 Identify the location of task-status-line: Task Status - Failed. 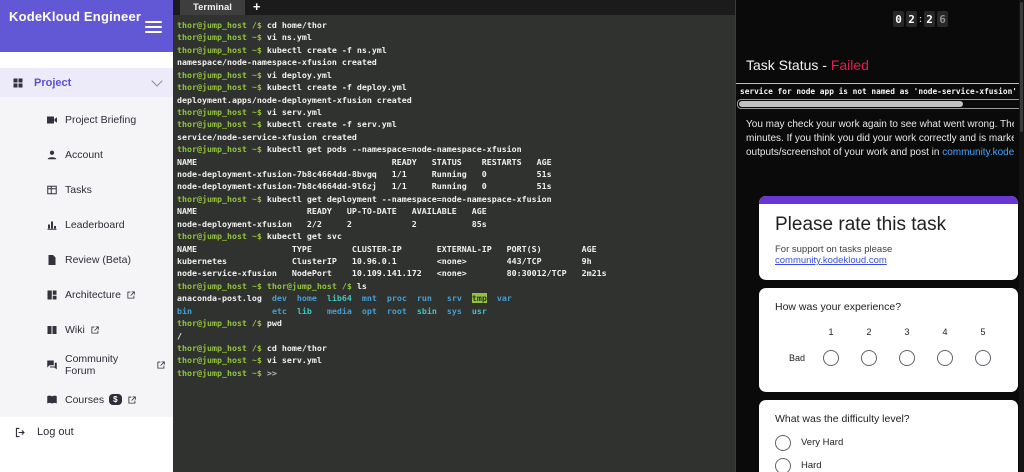
(880, 65).